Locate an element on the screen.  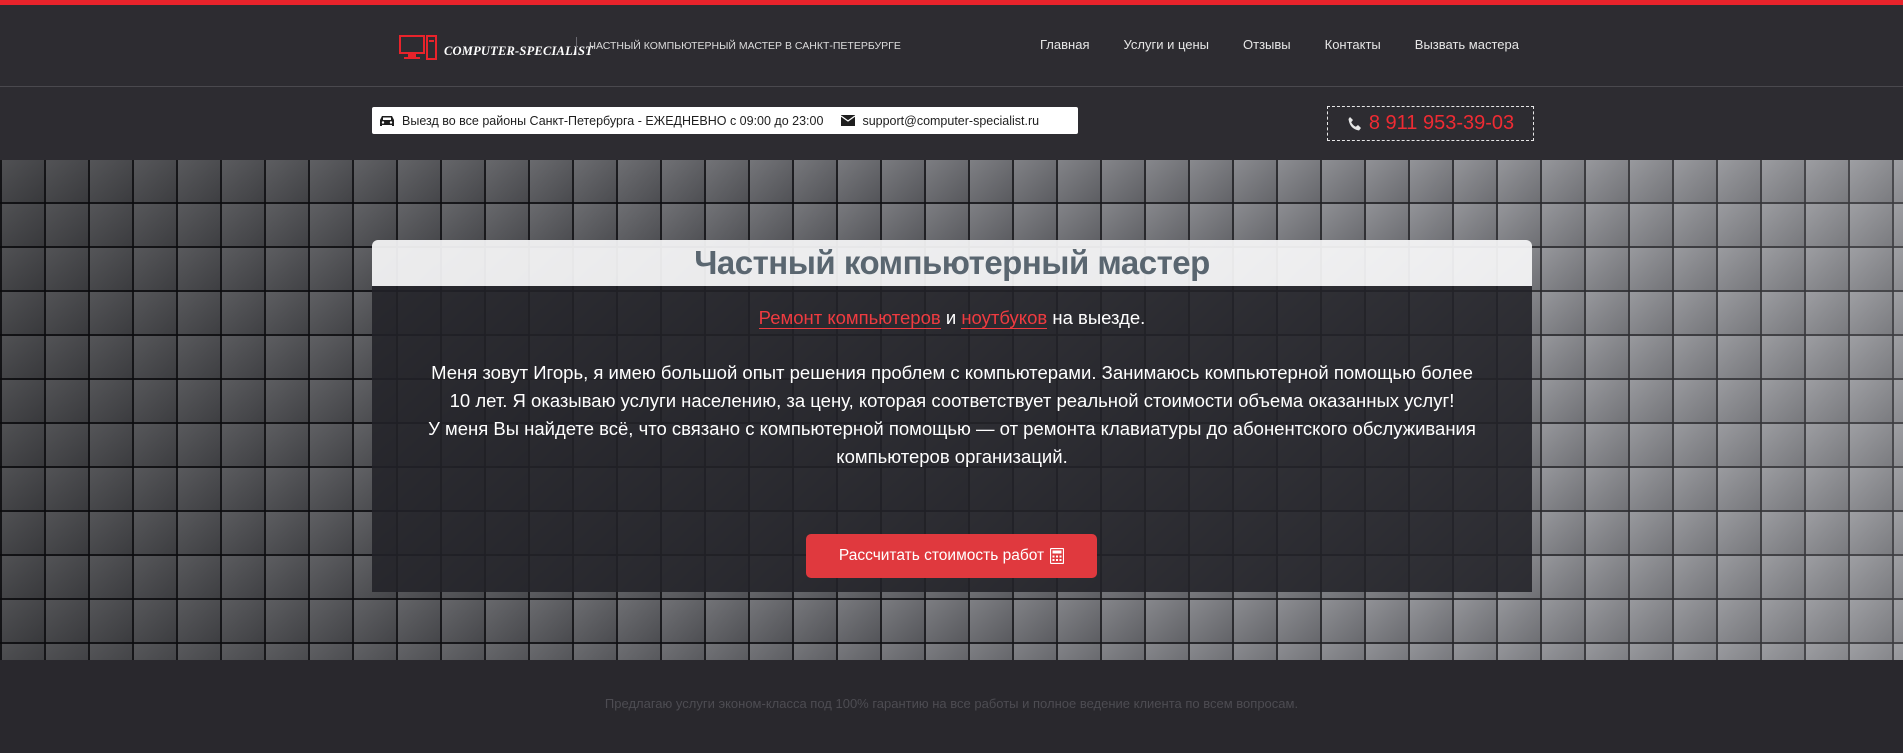
computer-logo-icon is located at coordinates (418, 51).